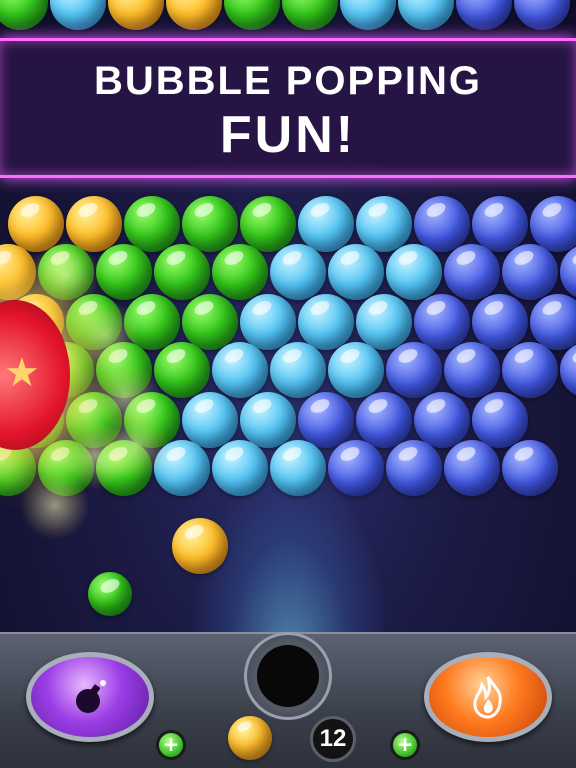 This screenshot has width=576, height=768. What do you see at coordinates (250, 738) in the screenshot?
I see `next-bubble` at bounding box center [250, 738].